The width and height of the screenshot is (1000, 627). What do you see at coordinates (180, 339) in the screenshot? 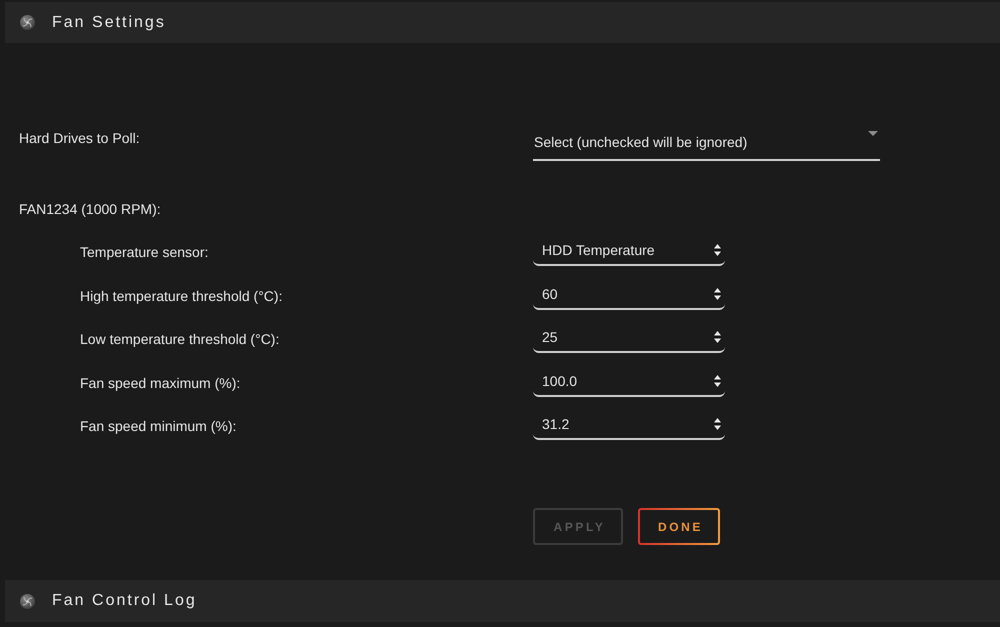
I see `setting-label: Low temperature threshold (°C):` at bounding box center [180, 339].